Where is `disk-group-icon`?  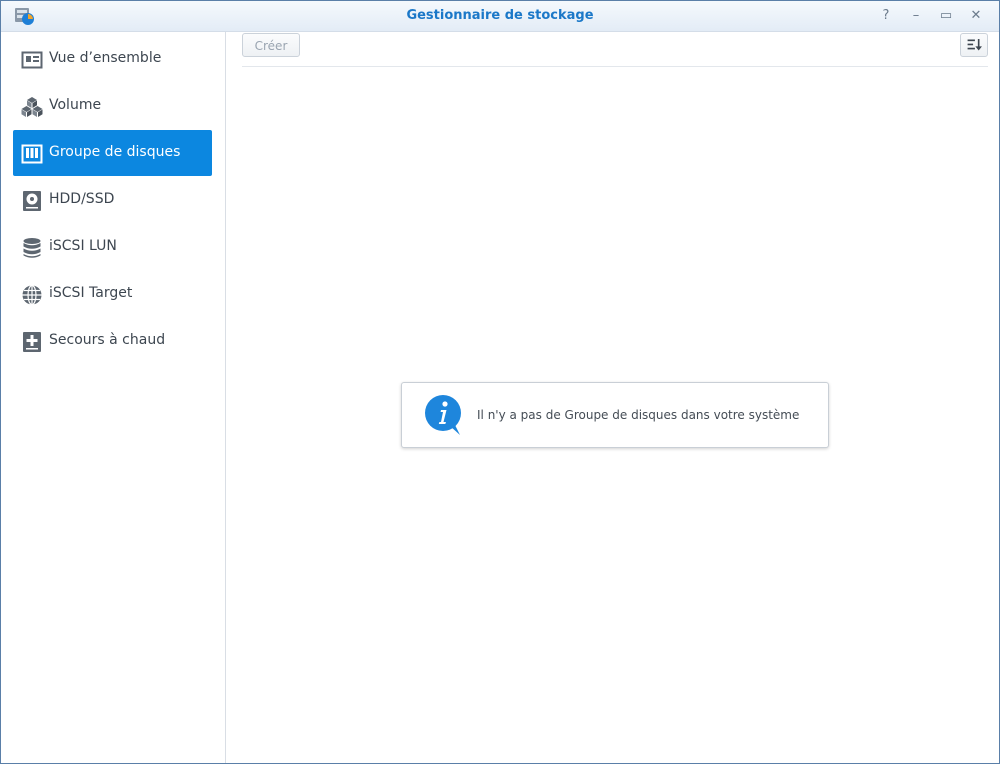 disk-group-icon is located at coordinates (32, 154).